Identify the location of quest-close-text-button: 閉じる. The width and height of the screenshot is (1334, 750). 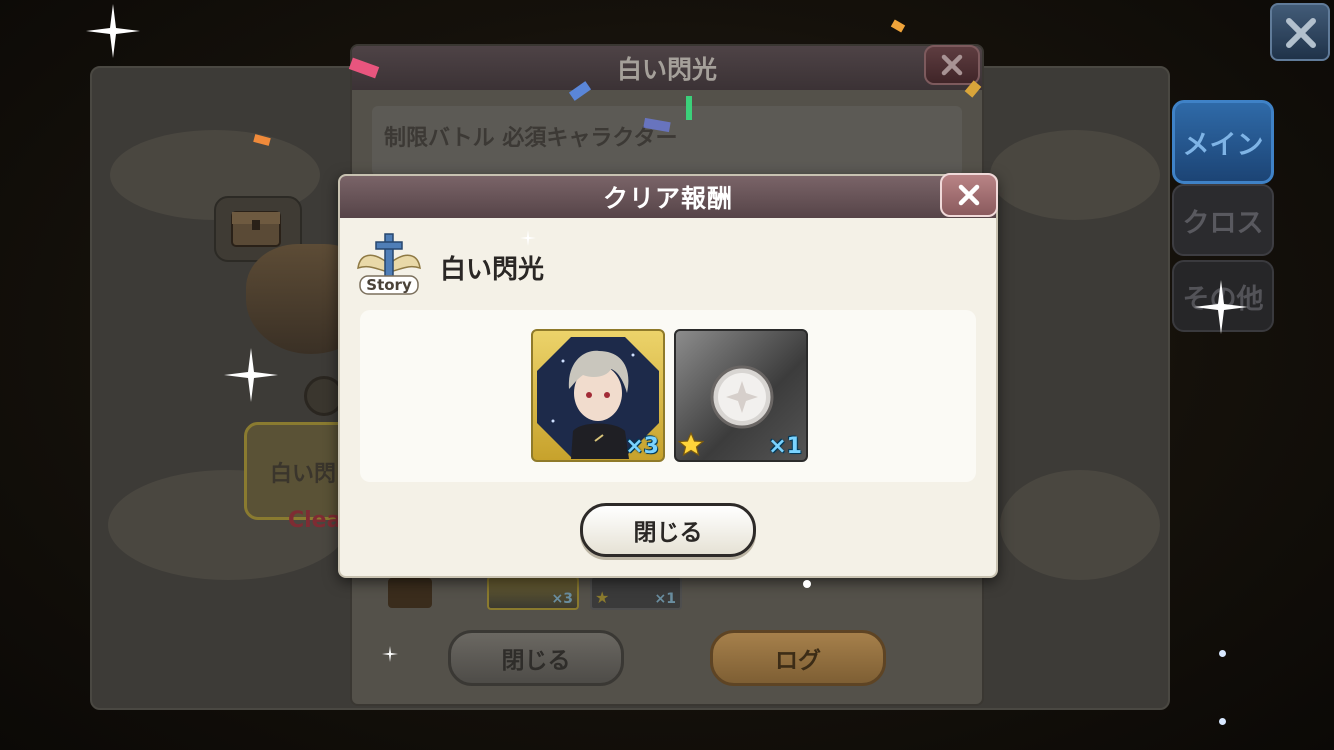
(536, 658).